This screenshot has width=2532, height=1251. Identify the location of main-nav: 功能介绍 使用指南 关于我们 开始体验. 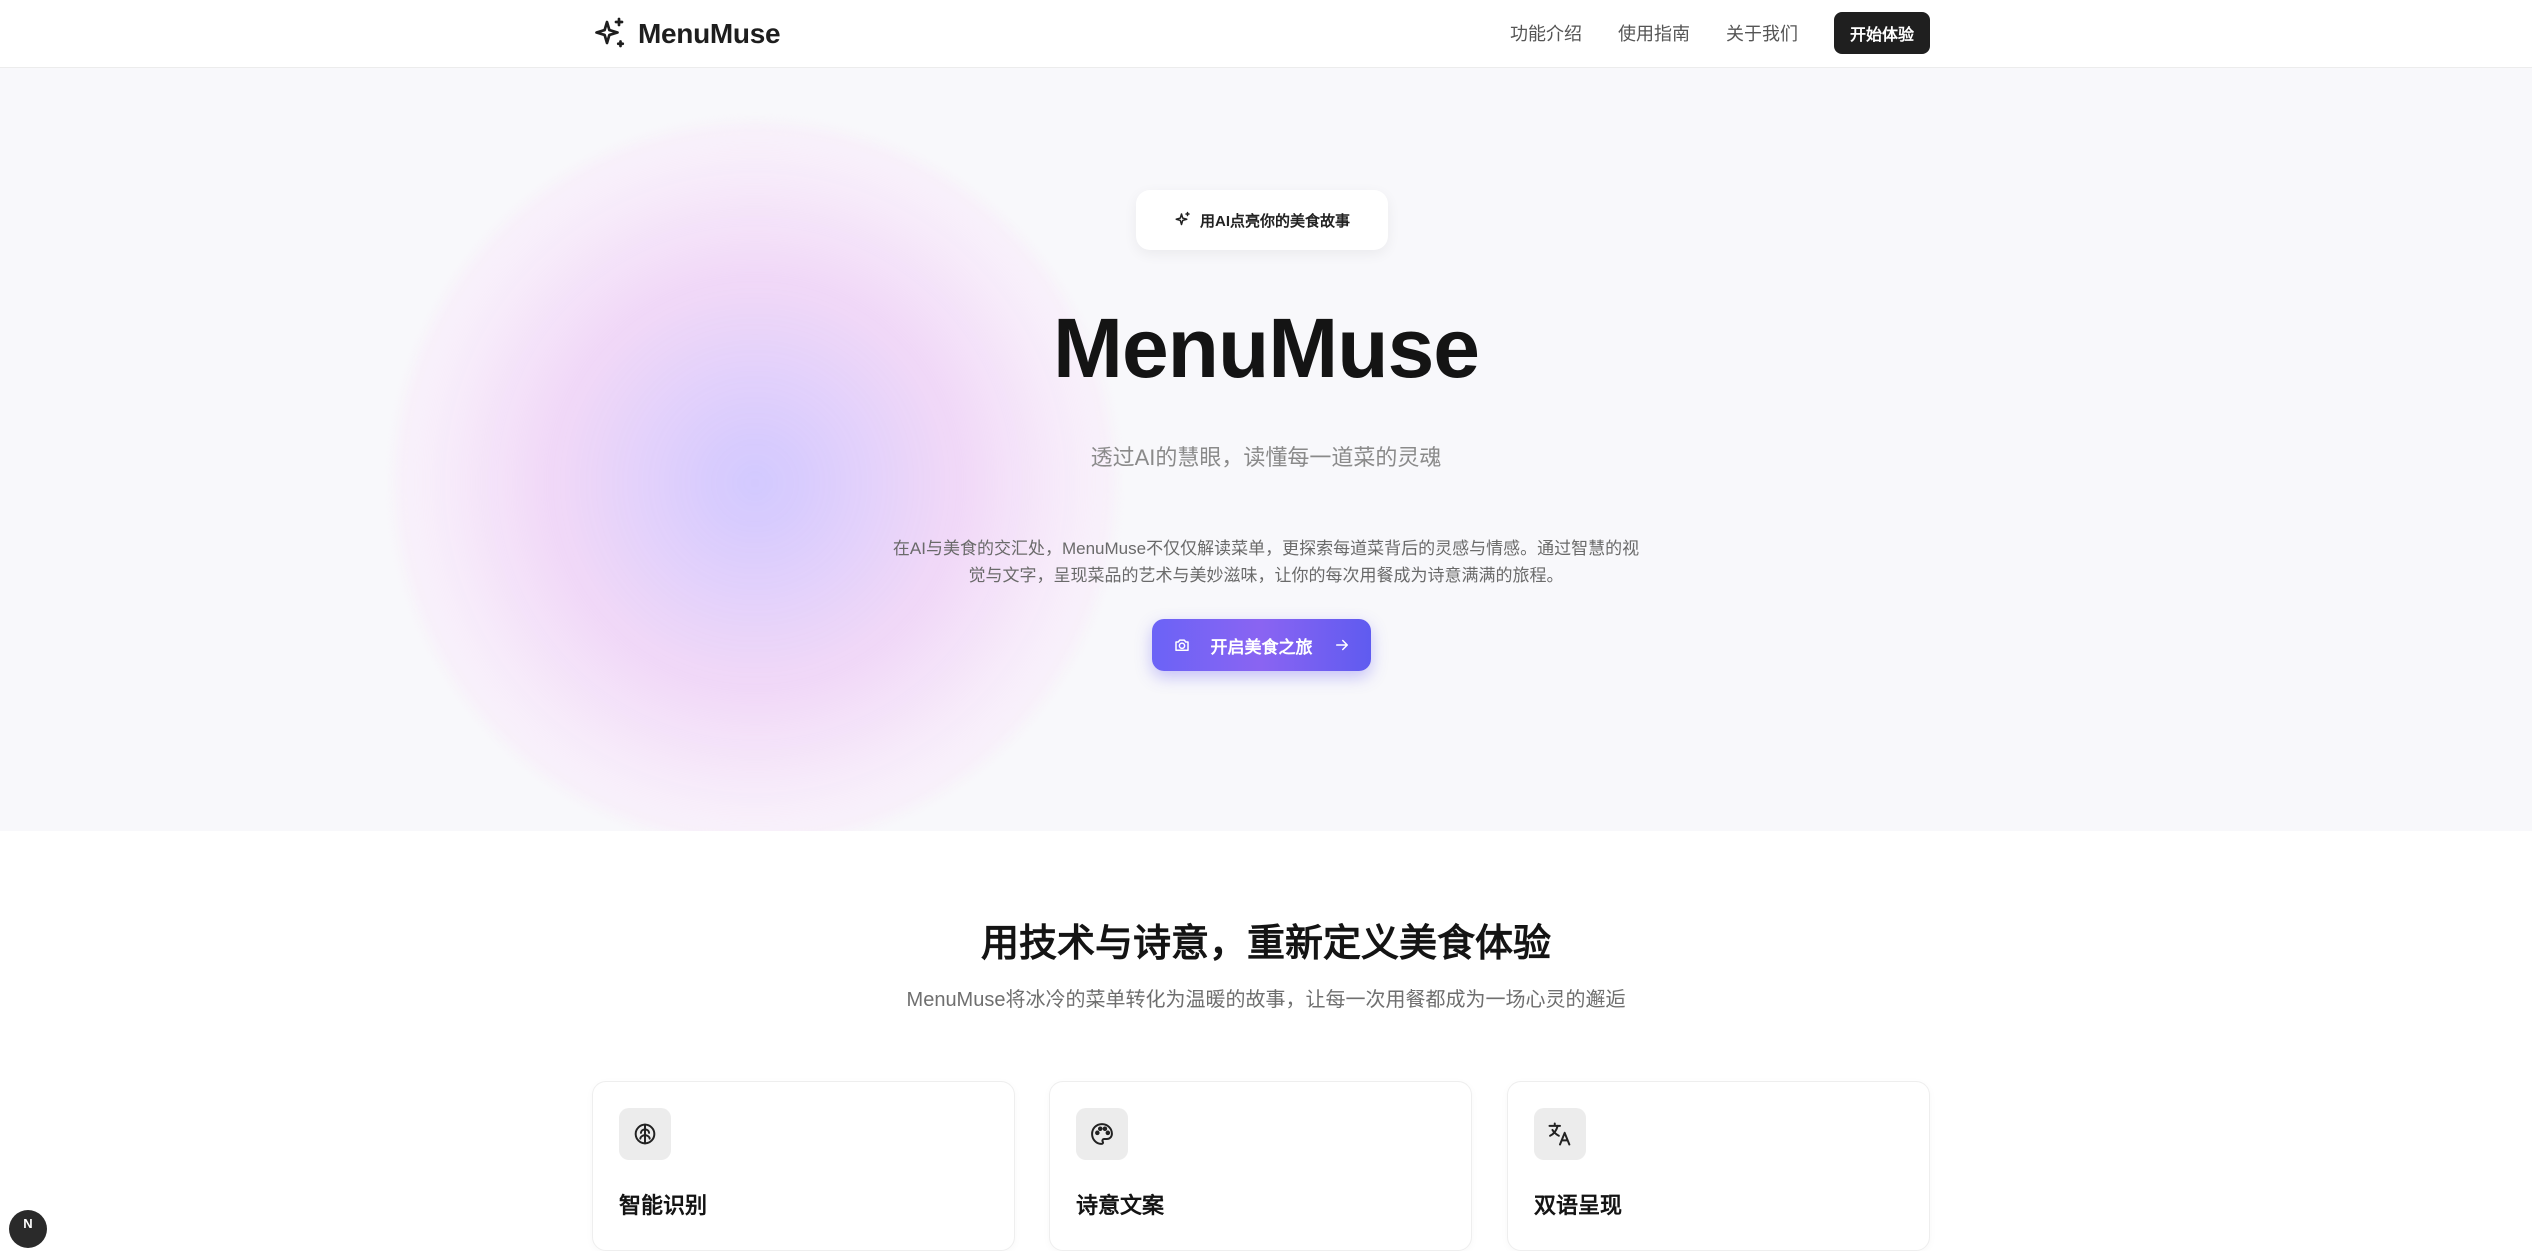
(1720, 33).